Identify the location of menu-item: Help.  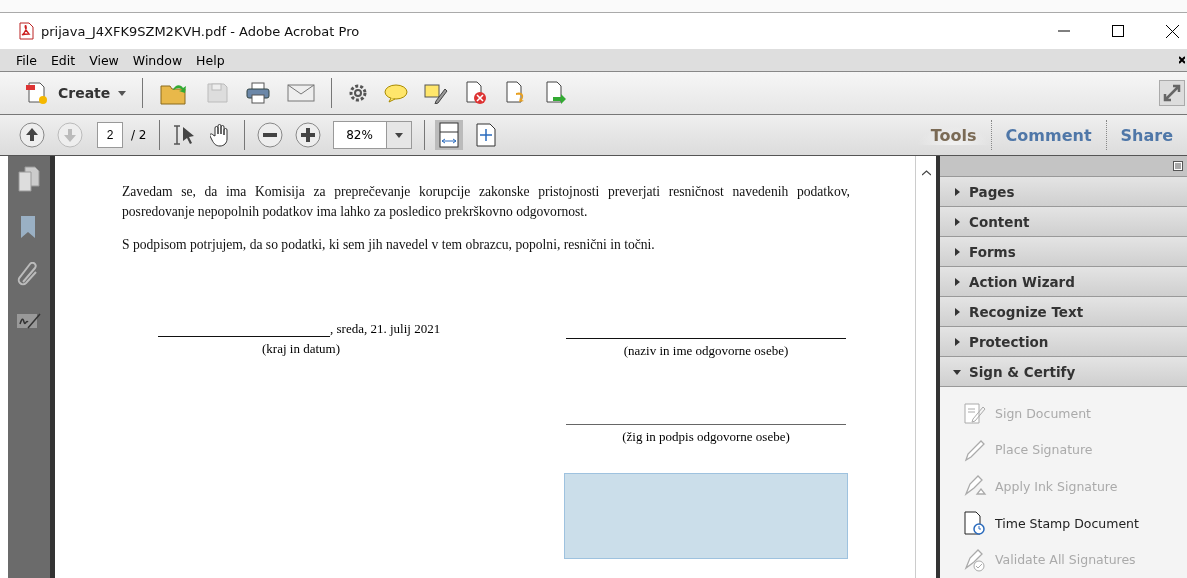
(210, 60).